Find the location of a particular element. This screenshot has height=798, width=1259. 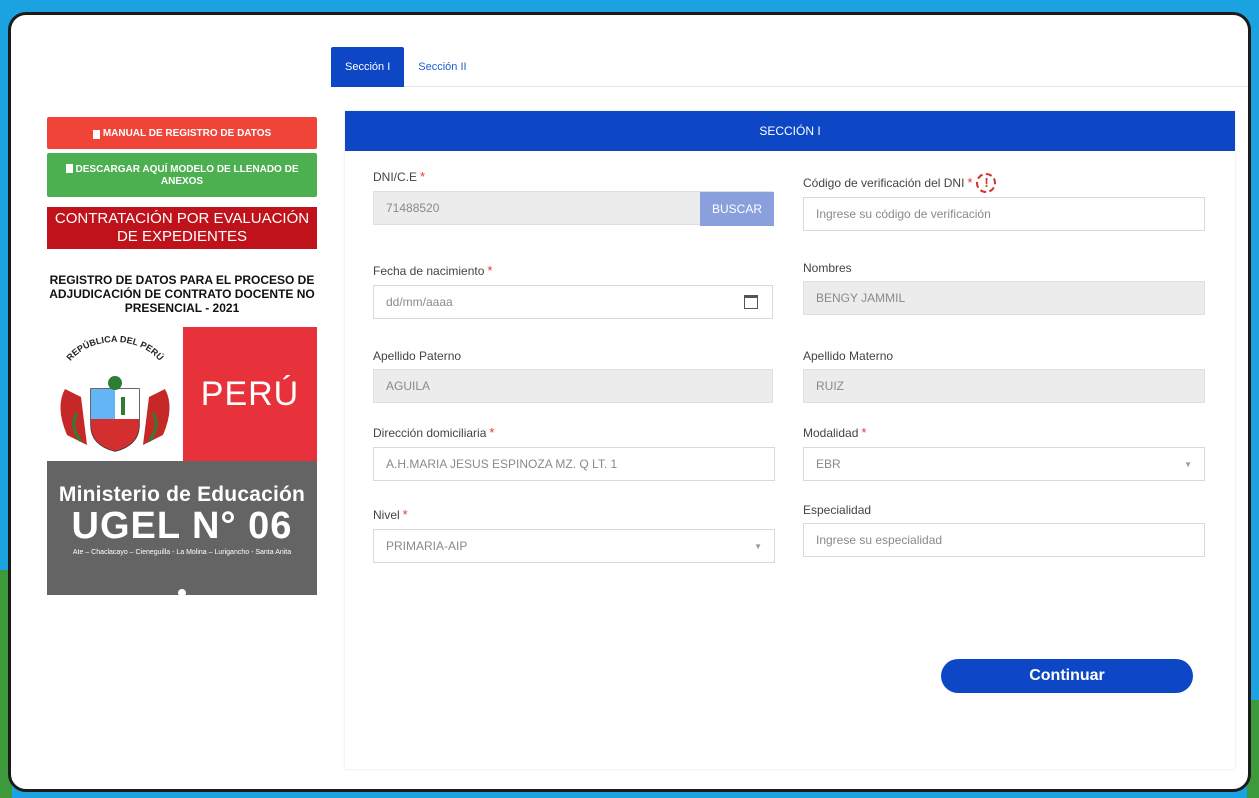

search-button: BUSCAR is located at coordinates (737, 209).